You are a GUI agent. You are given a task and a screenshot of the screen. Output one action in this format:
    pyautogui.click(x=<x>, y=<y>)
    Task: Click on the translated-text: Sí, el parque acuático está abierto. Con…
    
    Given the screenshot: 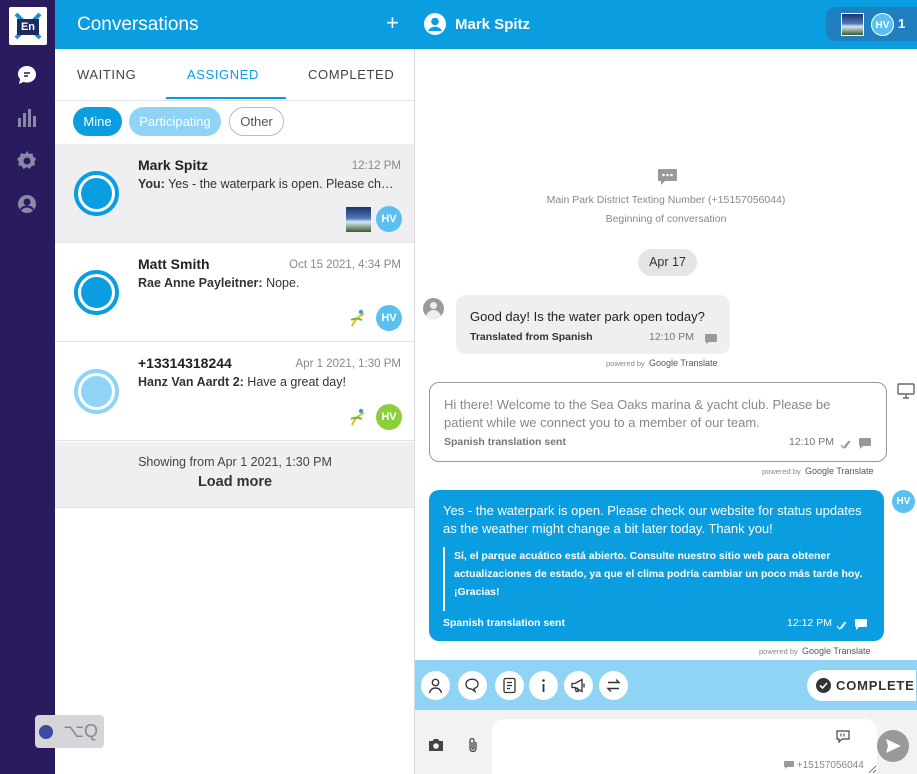 What is the action you would take?
    pyautogui.click(x=653, y=579)
    